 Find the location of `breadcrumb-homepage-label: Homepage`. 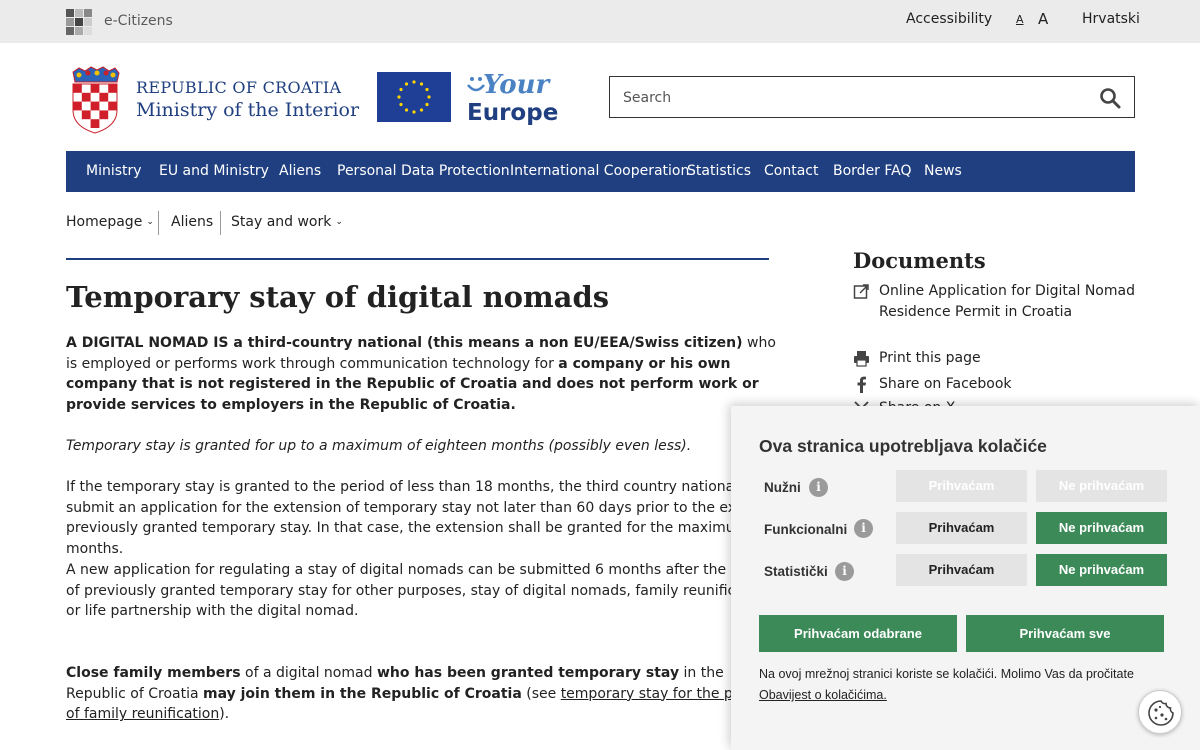

breadcrumb-homepage-label: Homepage is located at coordinates (104, 222).